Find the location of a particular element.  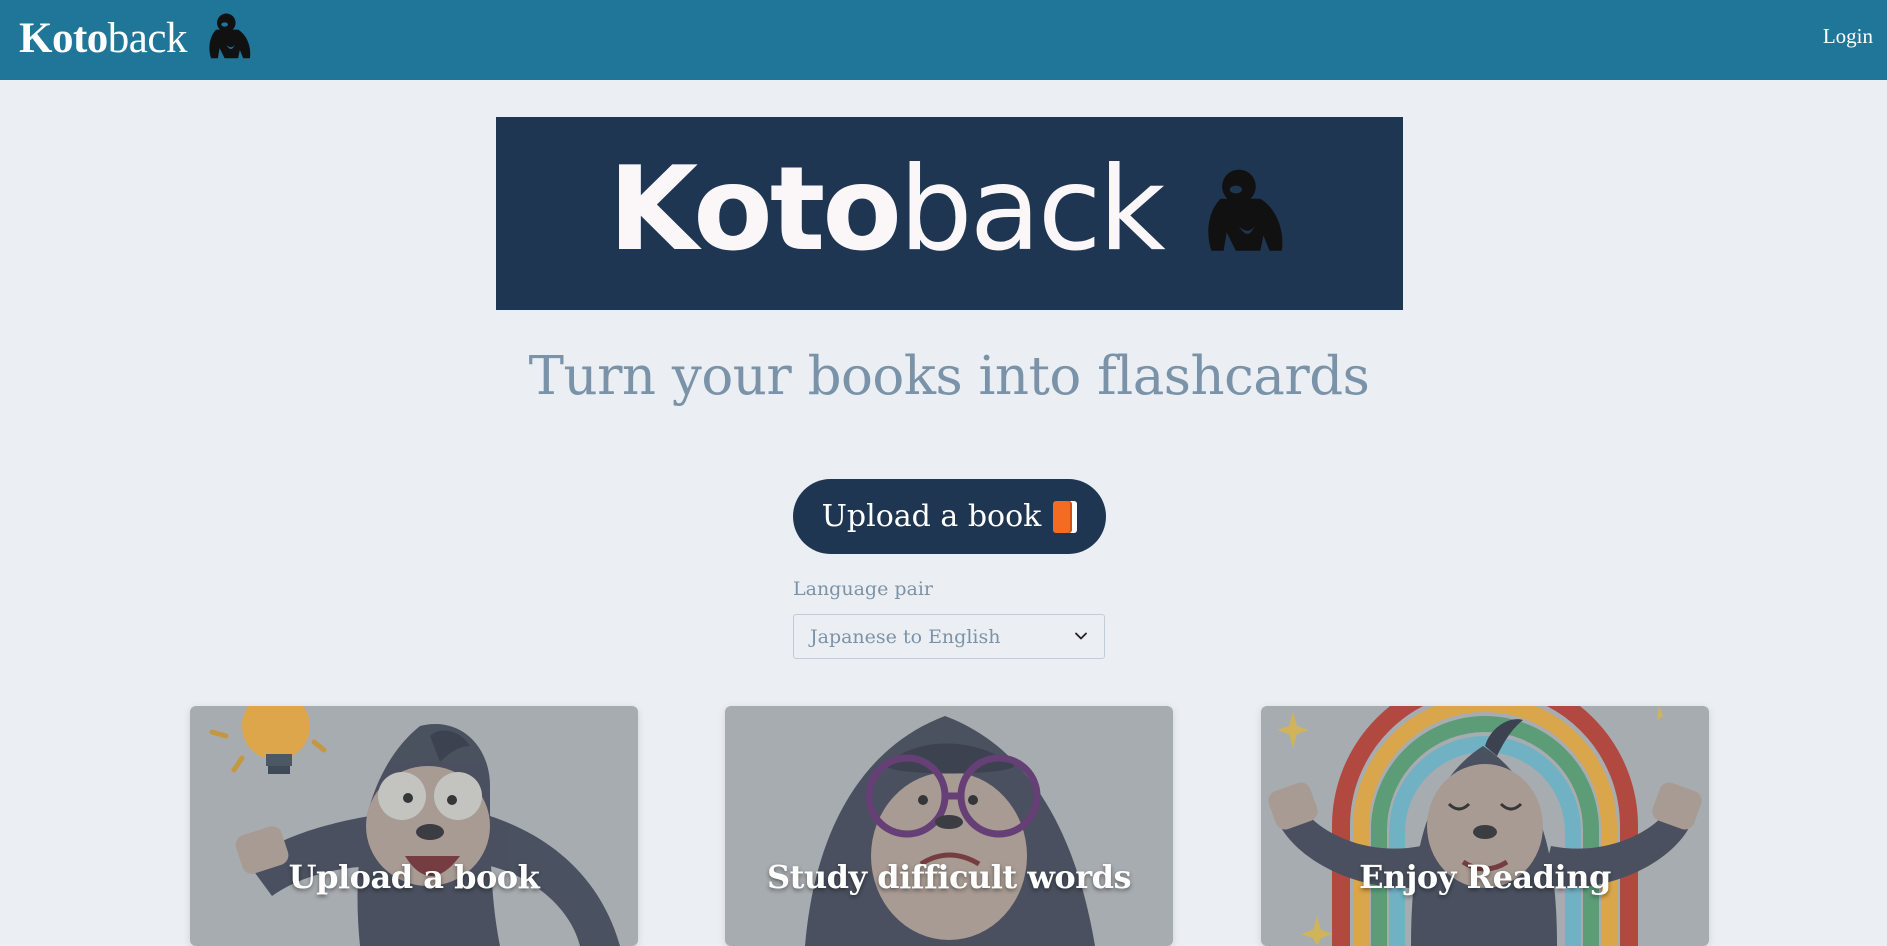

feature-card-title: Study difficult words is located at coordinates (949, 877).